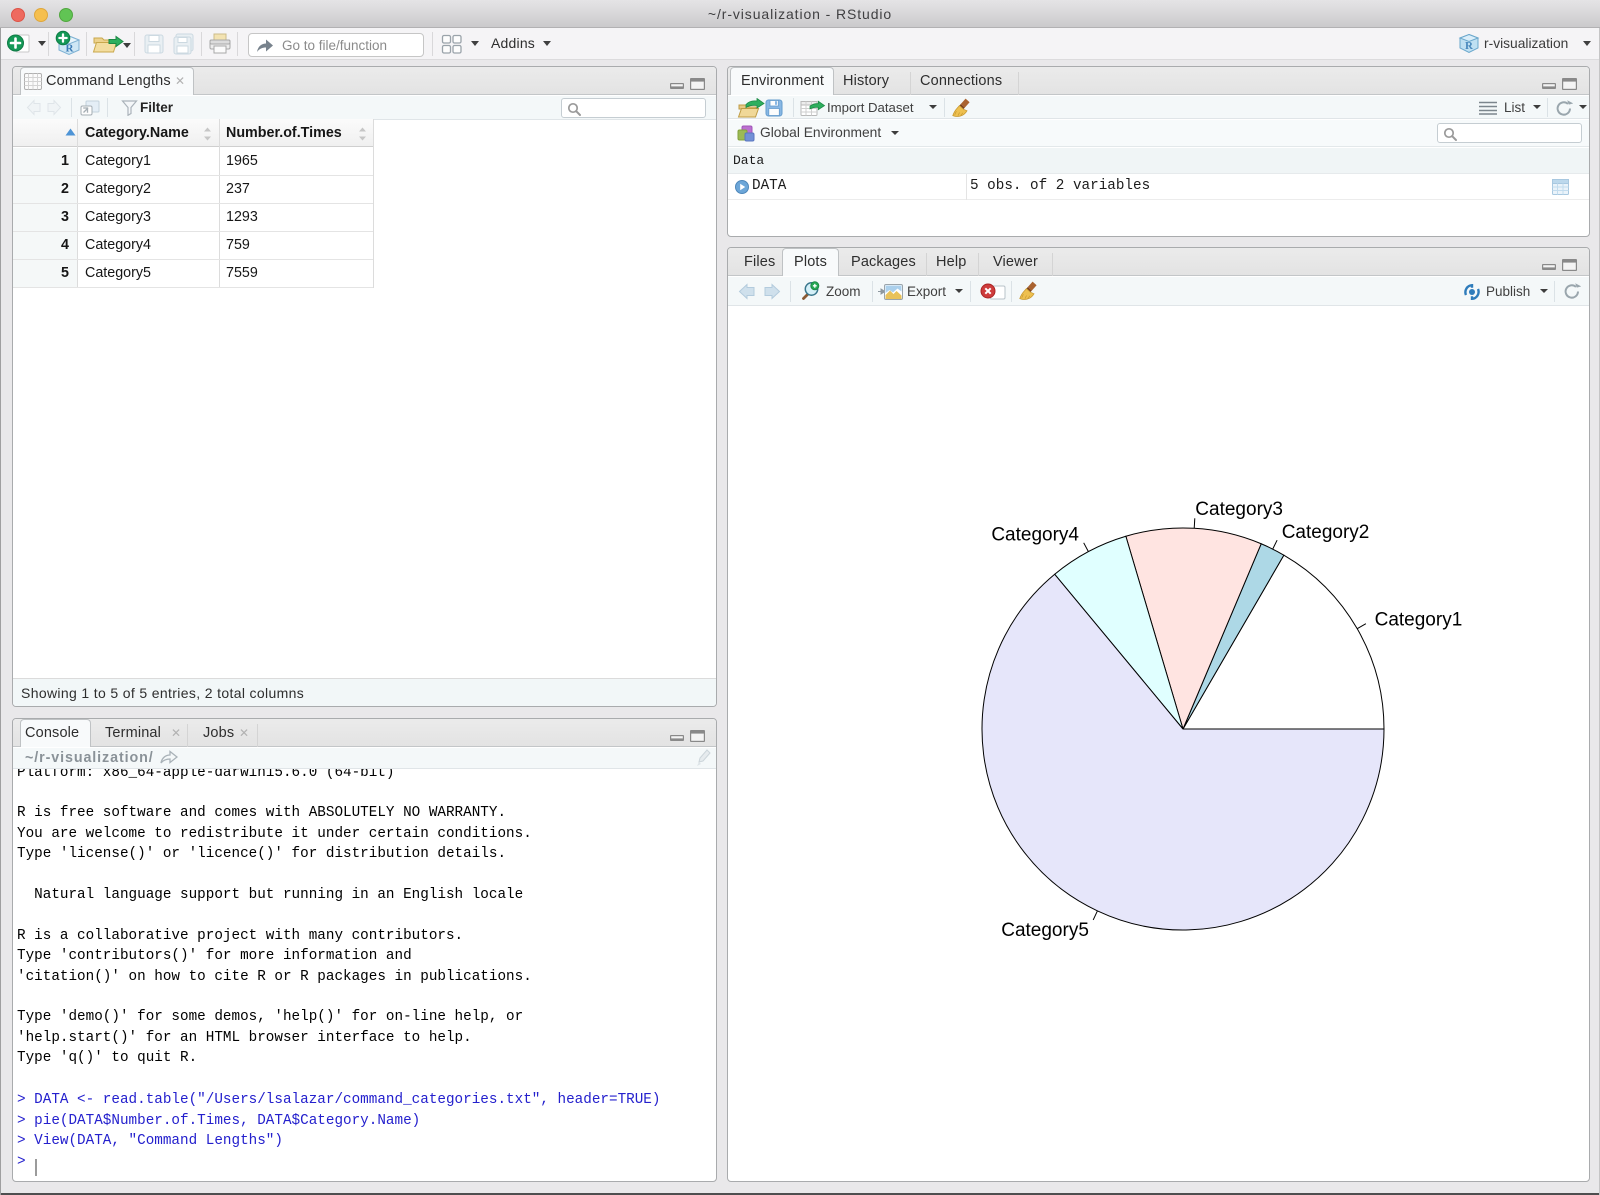 The width and height of the screenshot is (1600, 1195). What do you see at coordinates (1419, 619) in the screenshot?
I see `svg-text: Category1` at bounding box center [1419, 619].